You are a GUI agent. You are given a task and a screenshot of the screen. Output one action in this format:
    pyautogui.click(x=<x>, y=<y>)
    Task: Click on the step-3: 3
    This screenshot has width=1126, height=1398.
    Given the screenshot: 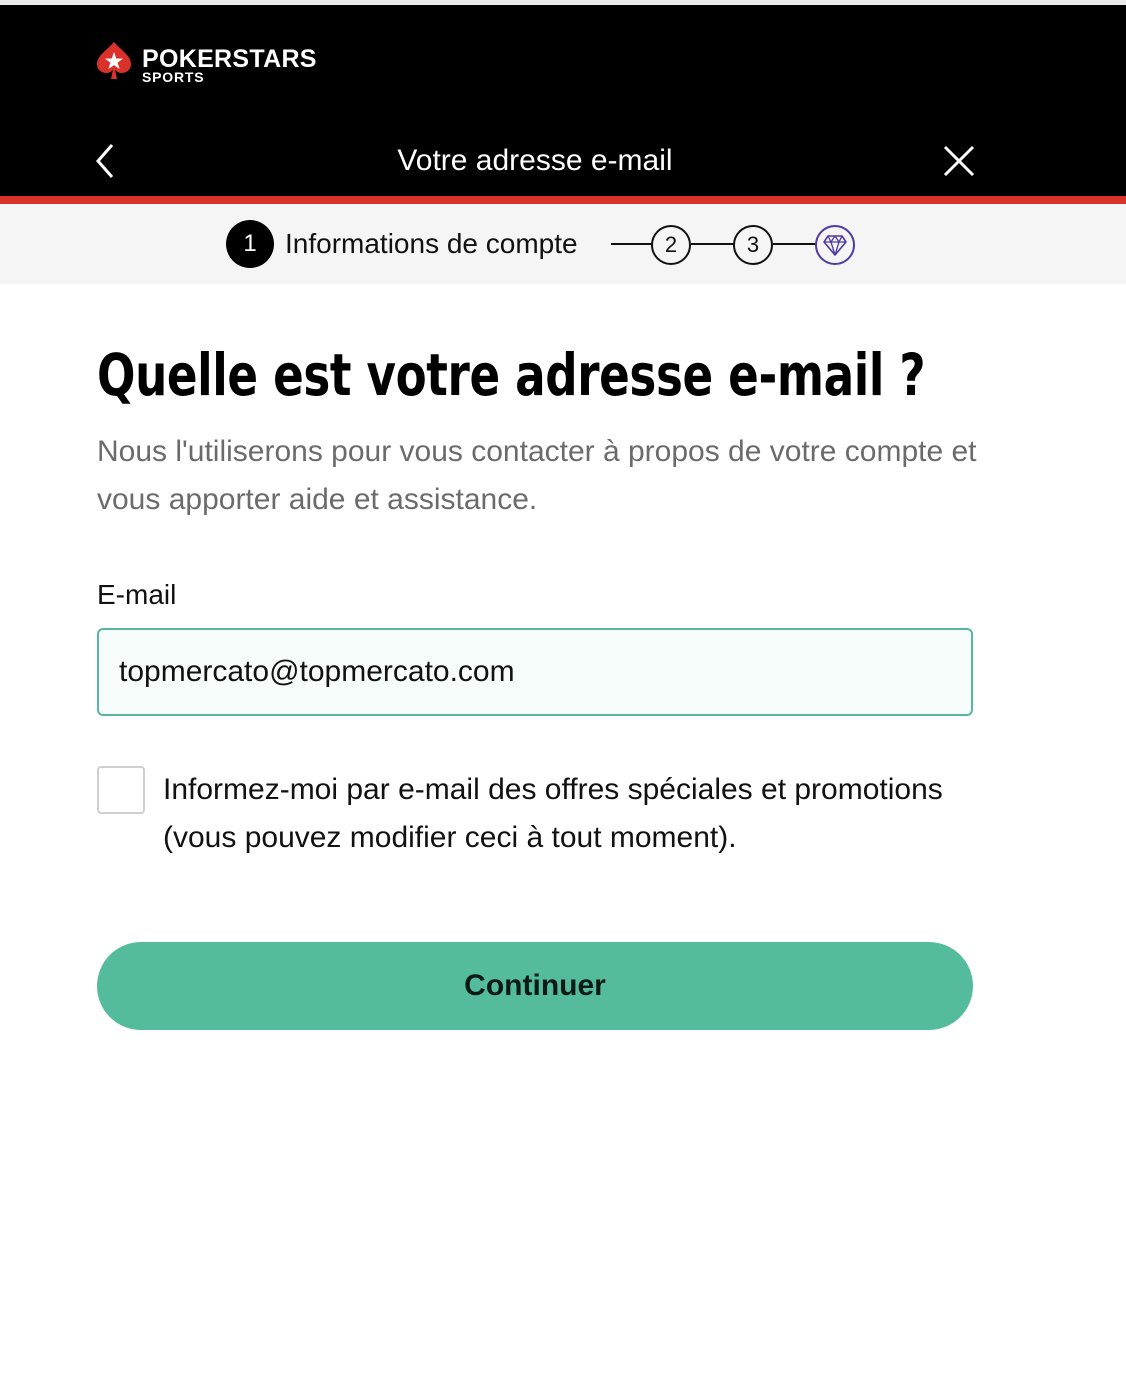 What is the action you would take?
    pyautogui.click(x=753, y=245)
    